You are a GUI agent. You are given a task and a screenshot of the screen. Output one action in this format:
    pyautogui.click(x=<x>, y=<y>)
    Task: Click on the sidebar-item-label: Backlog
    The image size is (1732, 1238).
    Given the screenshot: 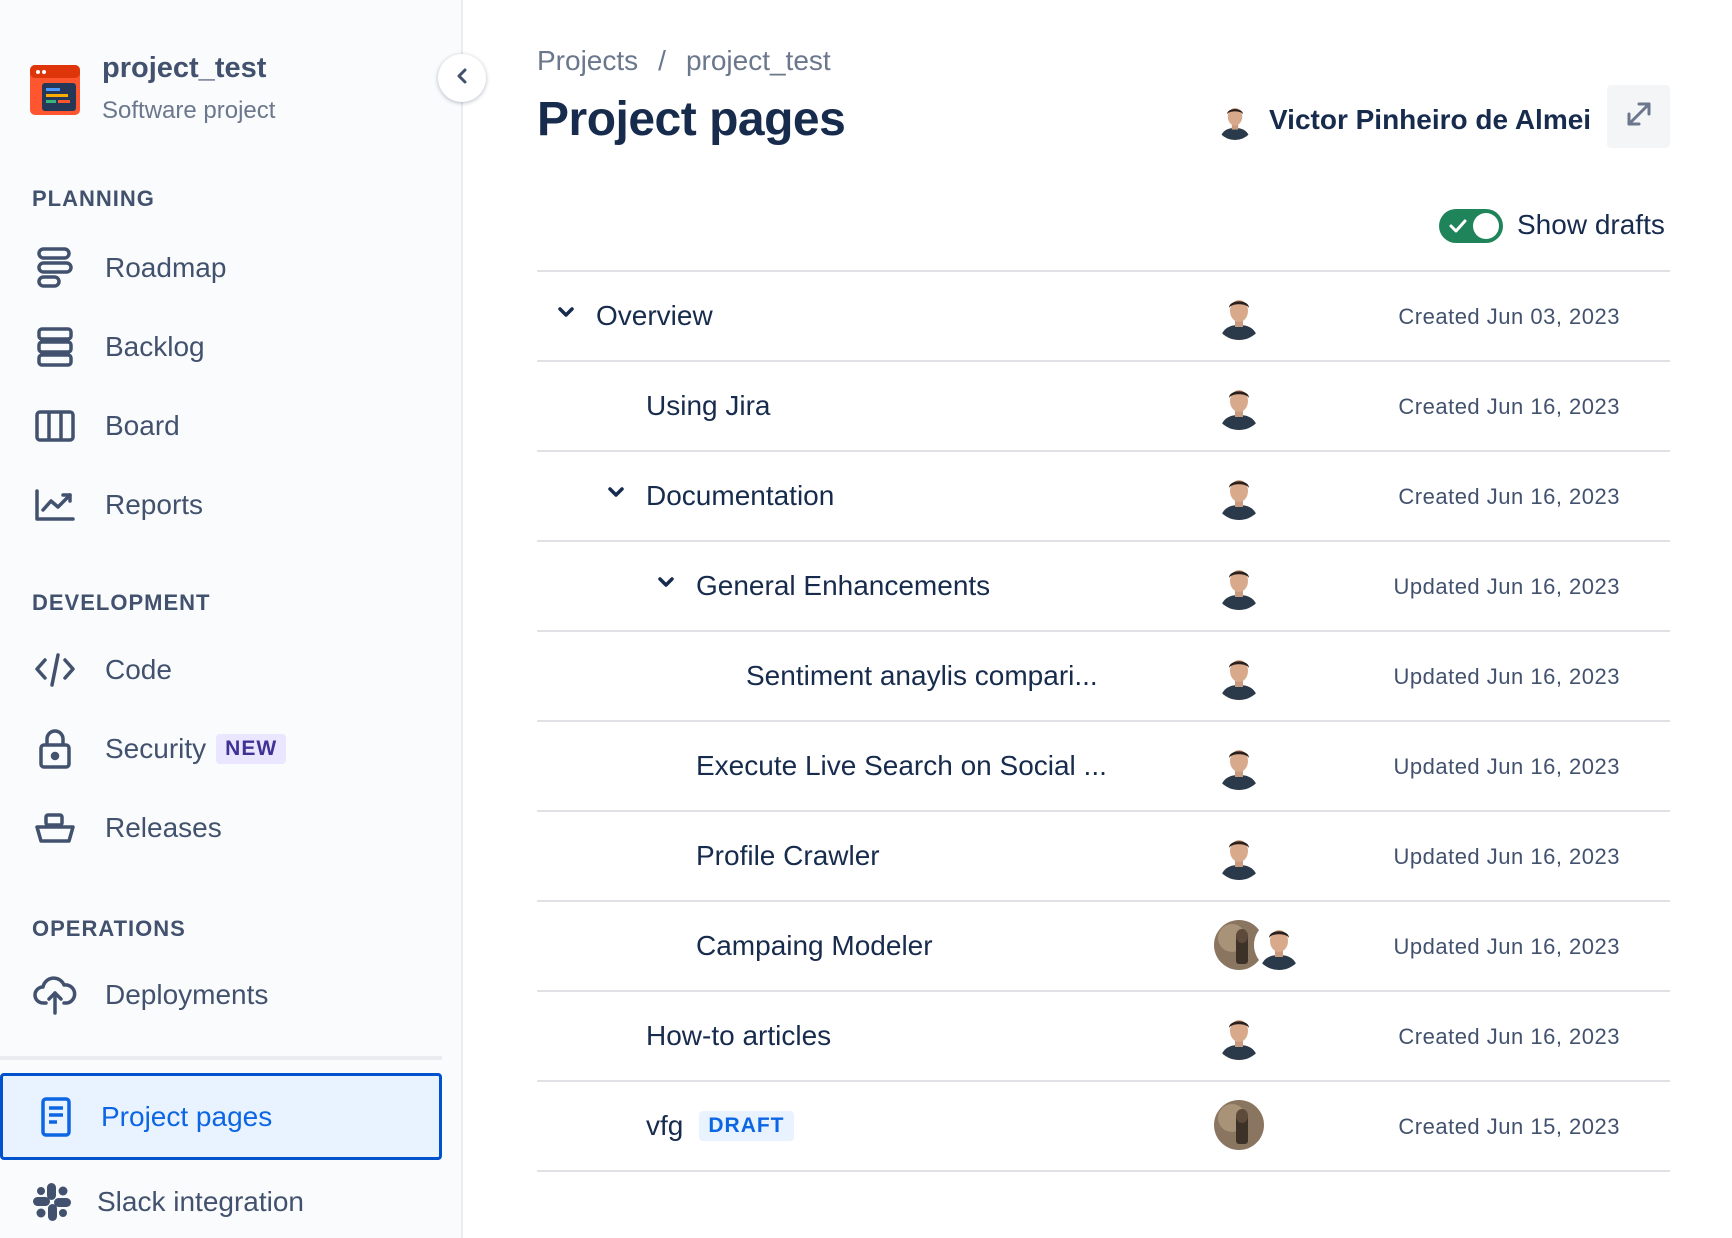 What is the action you would take?
    pyautogui.click(x=155, y=346)
    